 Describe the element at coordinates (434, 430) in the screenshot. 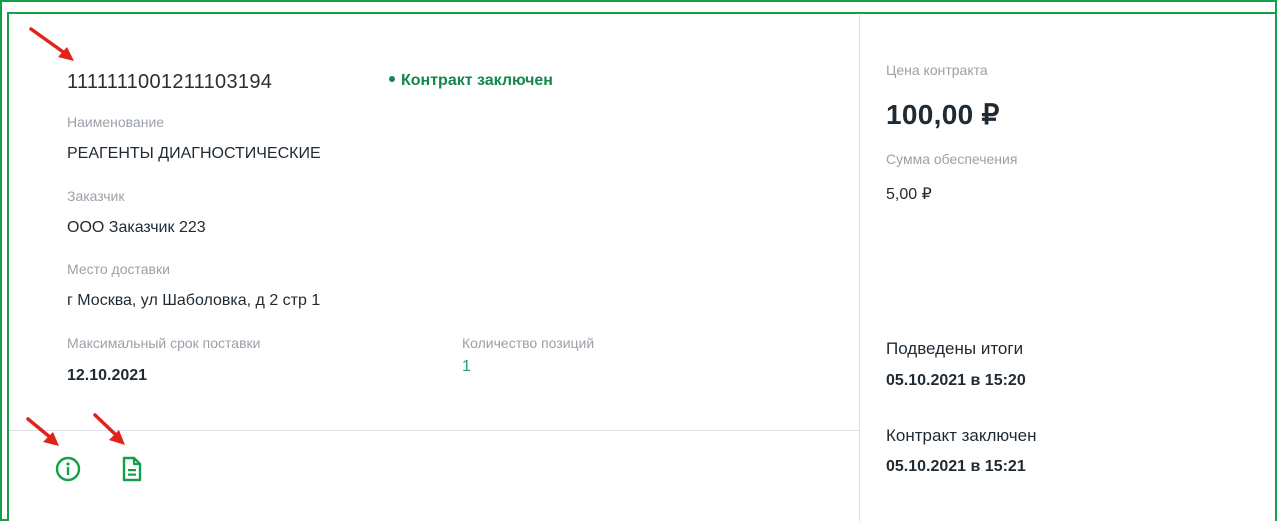

I see `actions-divider` at that location.